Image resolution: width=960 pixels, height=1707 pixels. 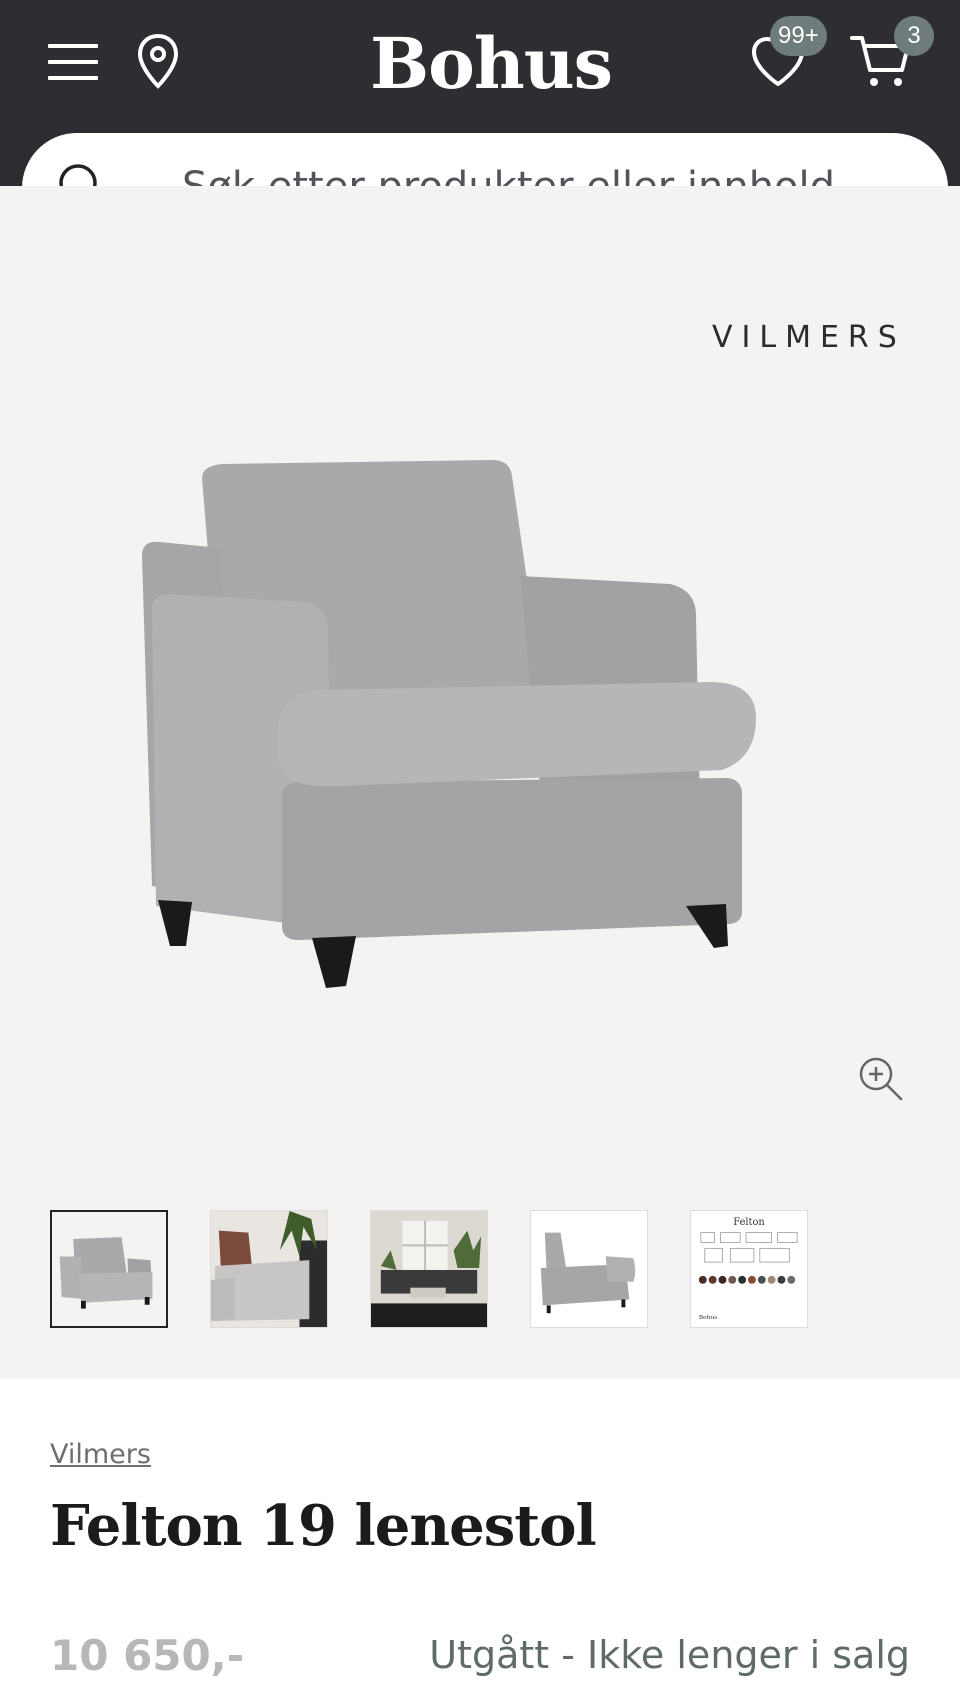 What do you see at coordinates (669, 1655) in the screenshot?
I see `availability-status: Utgått - Ikke lenger i salg` at bounding box center [669, 1655].